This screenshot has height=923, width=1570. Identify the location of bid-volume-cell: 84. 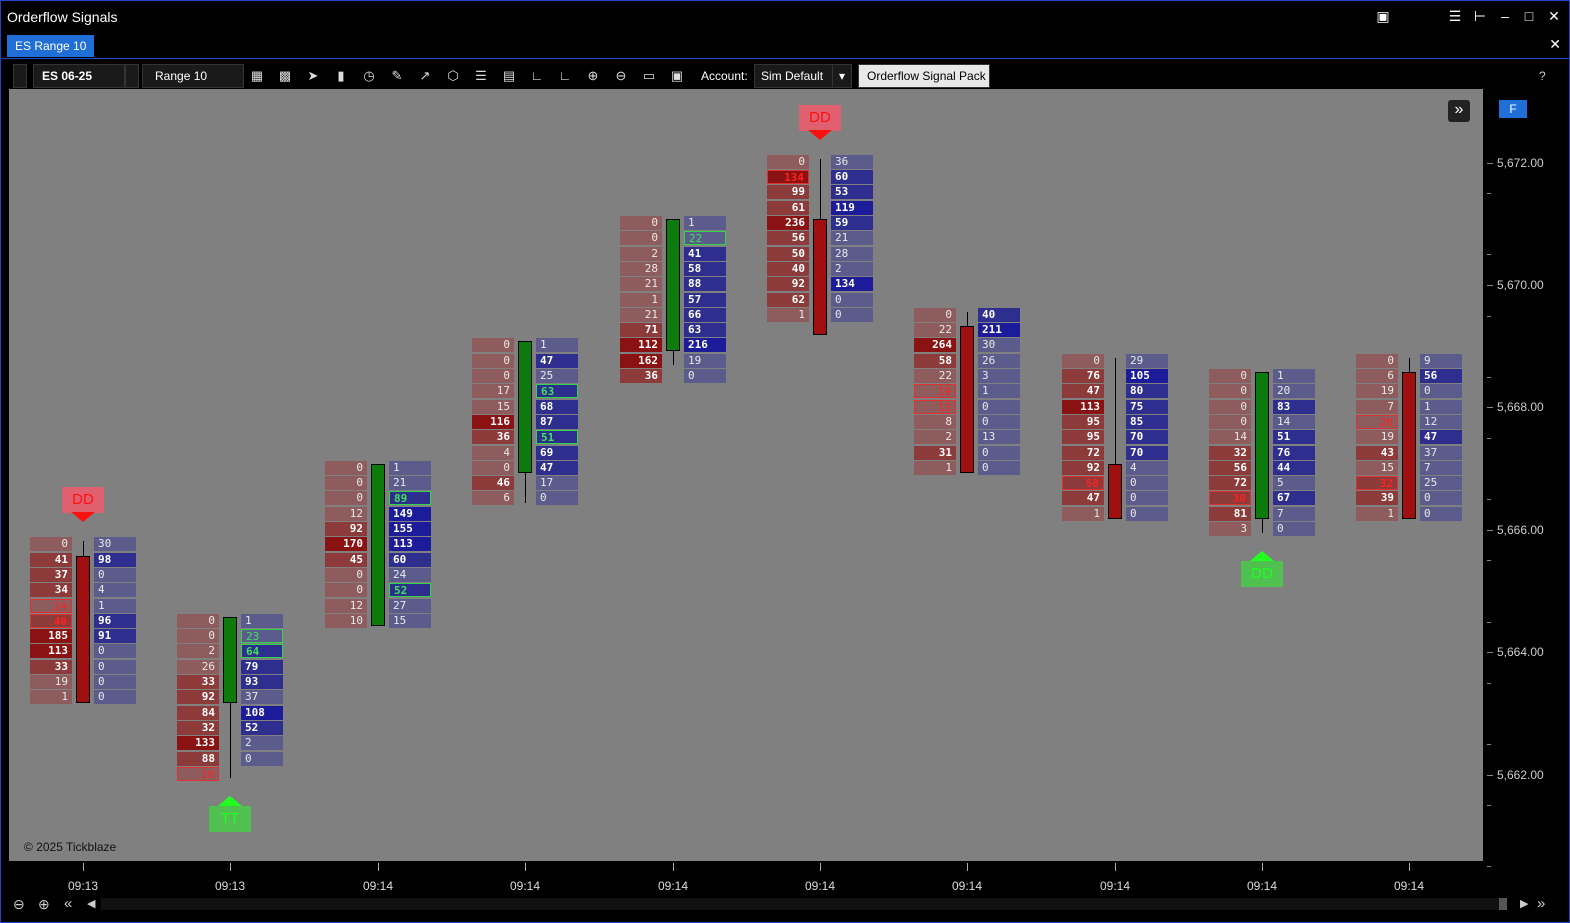
(198, 712).